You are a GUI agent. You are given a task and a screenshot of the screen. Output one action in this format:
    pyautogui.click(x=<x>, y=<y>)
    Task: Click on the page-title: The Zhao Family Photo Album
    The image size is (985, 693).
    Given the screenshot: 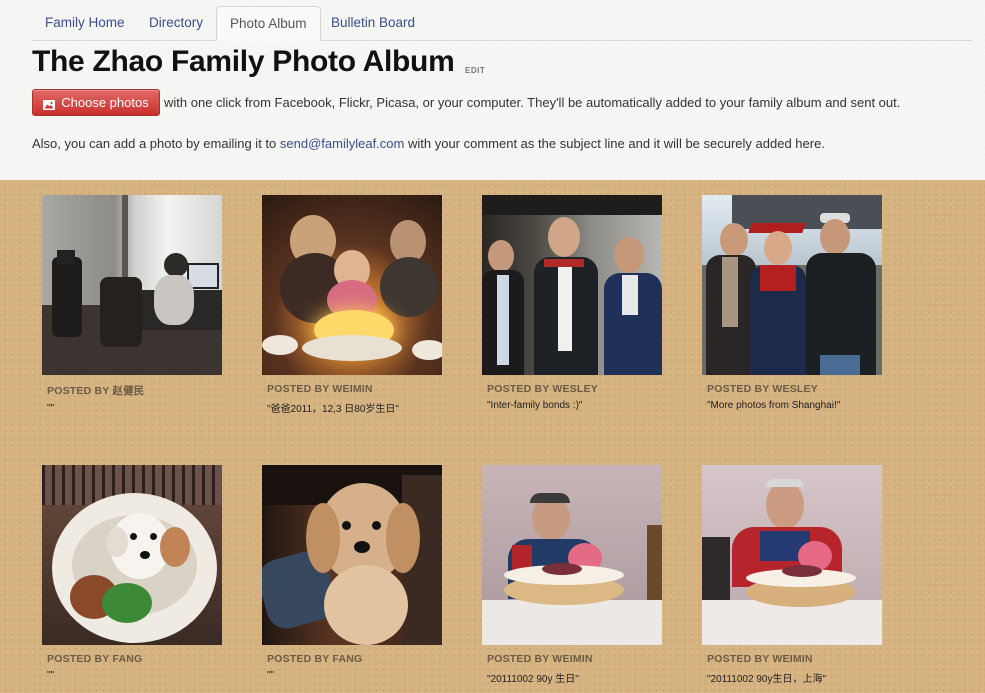 What is the action you would take?
    pyautogui.click(x=243, y=61)
    